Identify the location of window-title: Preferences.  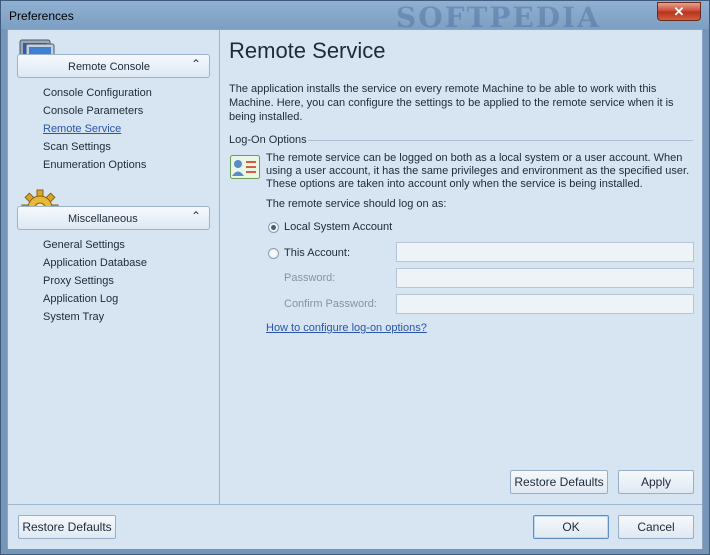
(41, 16).